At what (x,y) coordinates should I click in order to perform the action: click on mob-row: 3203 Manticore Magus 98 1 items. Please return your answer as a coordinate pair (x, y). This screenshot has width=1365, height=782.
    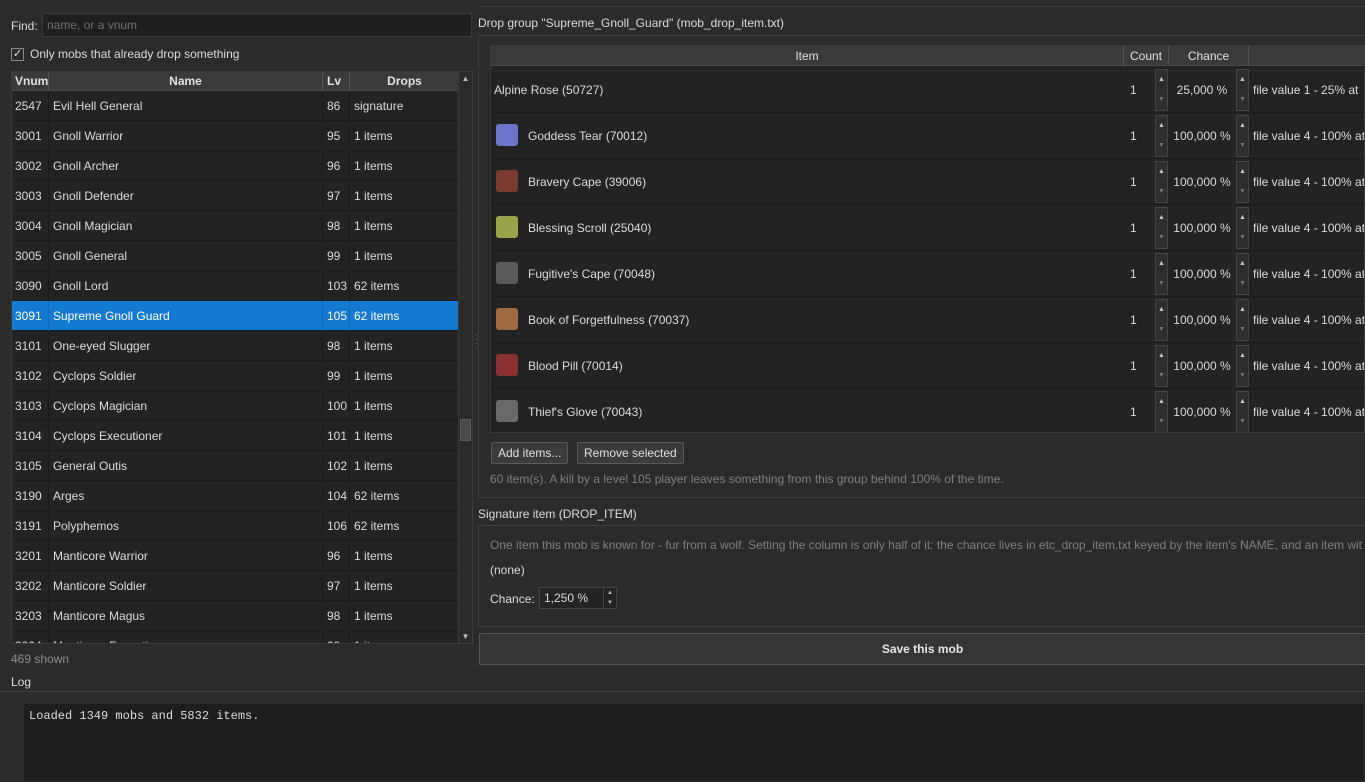
    Looking at the image, I should click on (235, 615).